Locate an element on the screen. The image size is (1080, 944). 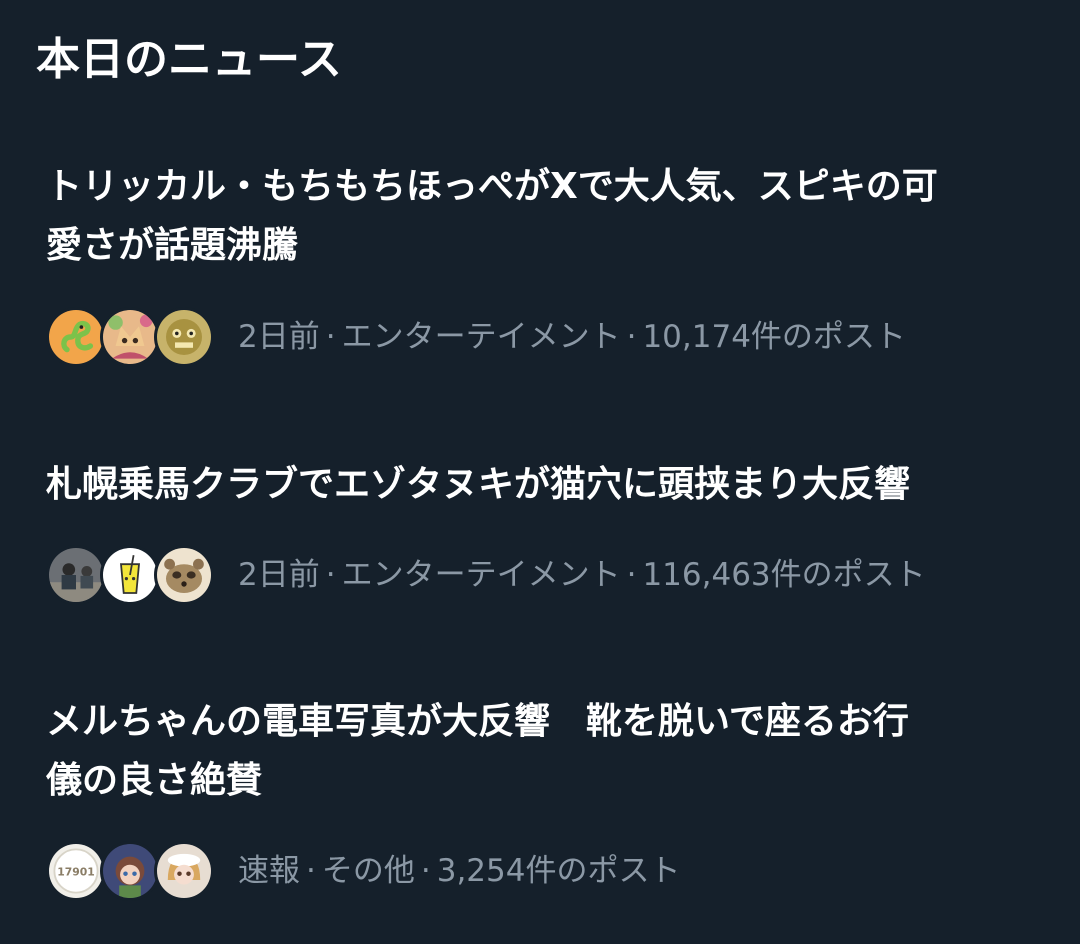
doll-photo-icon is located at coordinates (130, 871).